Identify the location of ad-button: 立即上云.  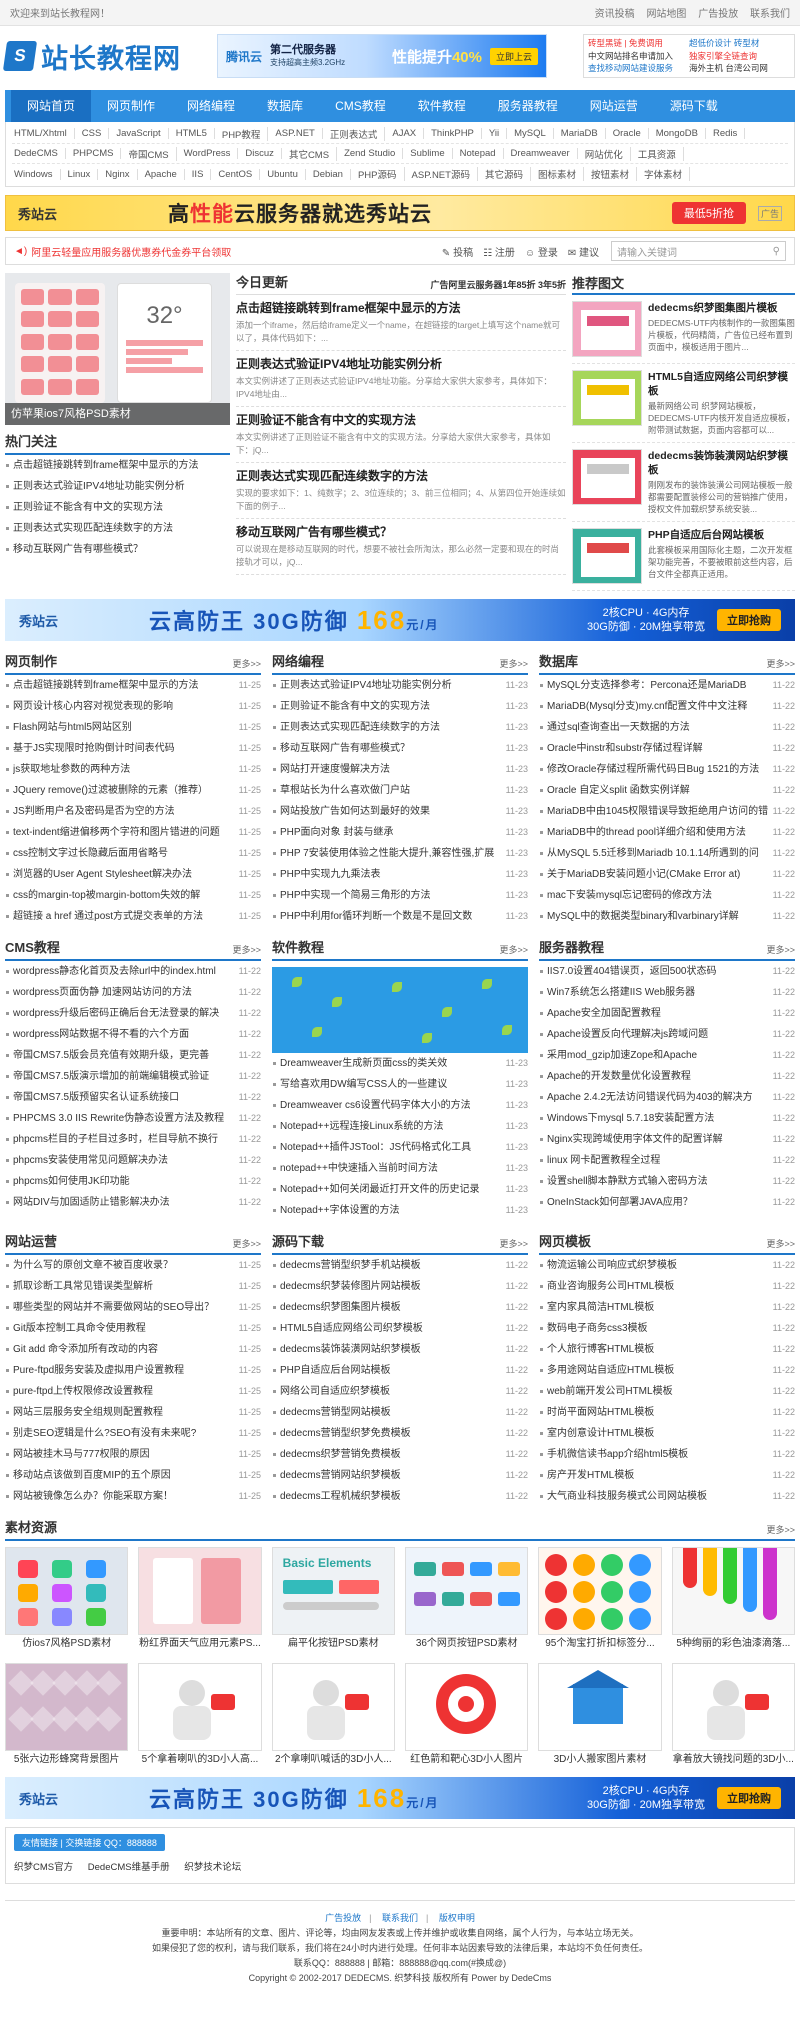
(513, 56).